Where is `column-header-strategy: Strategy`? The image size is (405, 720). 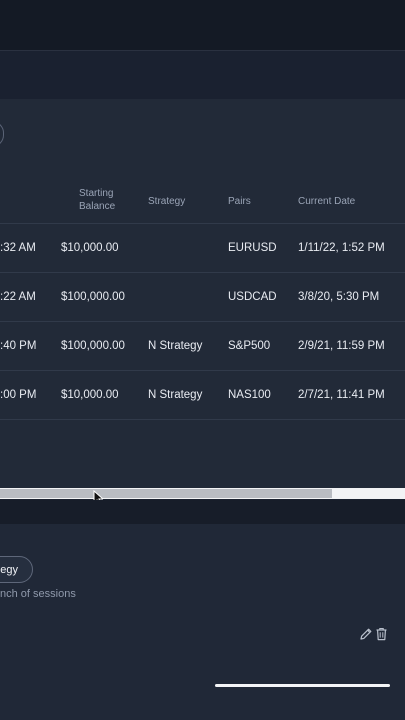 column-header-strategy: Strategy is located at coordinates (166, 210).